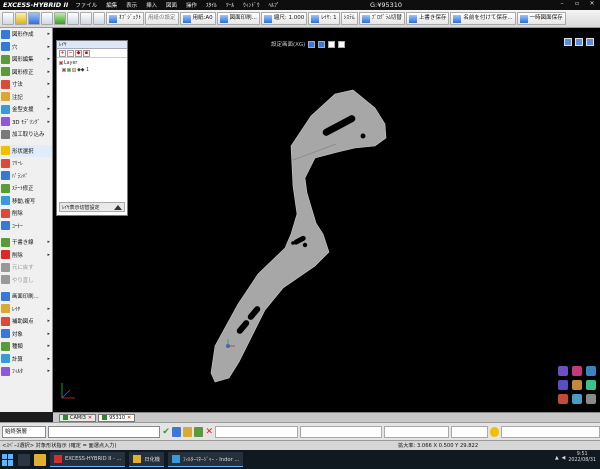 Image resolution: width=600 pixels, height=469 pixels. I want to click on panel-item: 移動,複写, so click(26, 201).